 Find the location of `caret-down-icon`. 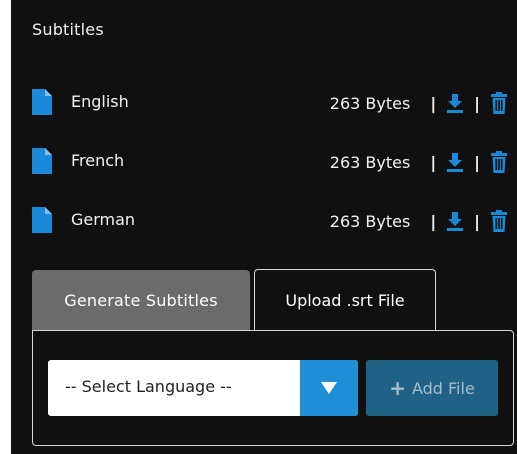

caret-down-icon is located at coordinates (329, 388).